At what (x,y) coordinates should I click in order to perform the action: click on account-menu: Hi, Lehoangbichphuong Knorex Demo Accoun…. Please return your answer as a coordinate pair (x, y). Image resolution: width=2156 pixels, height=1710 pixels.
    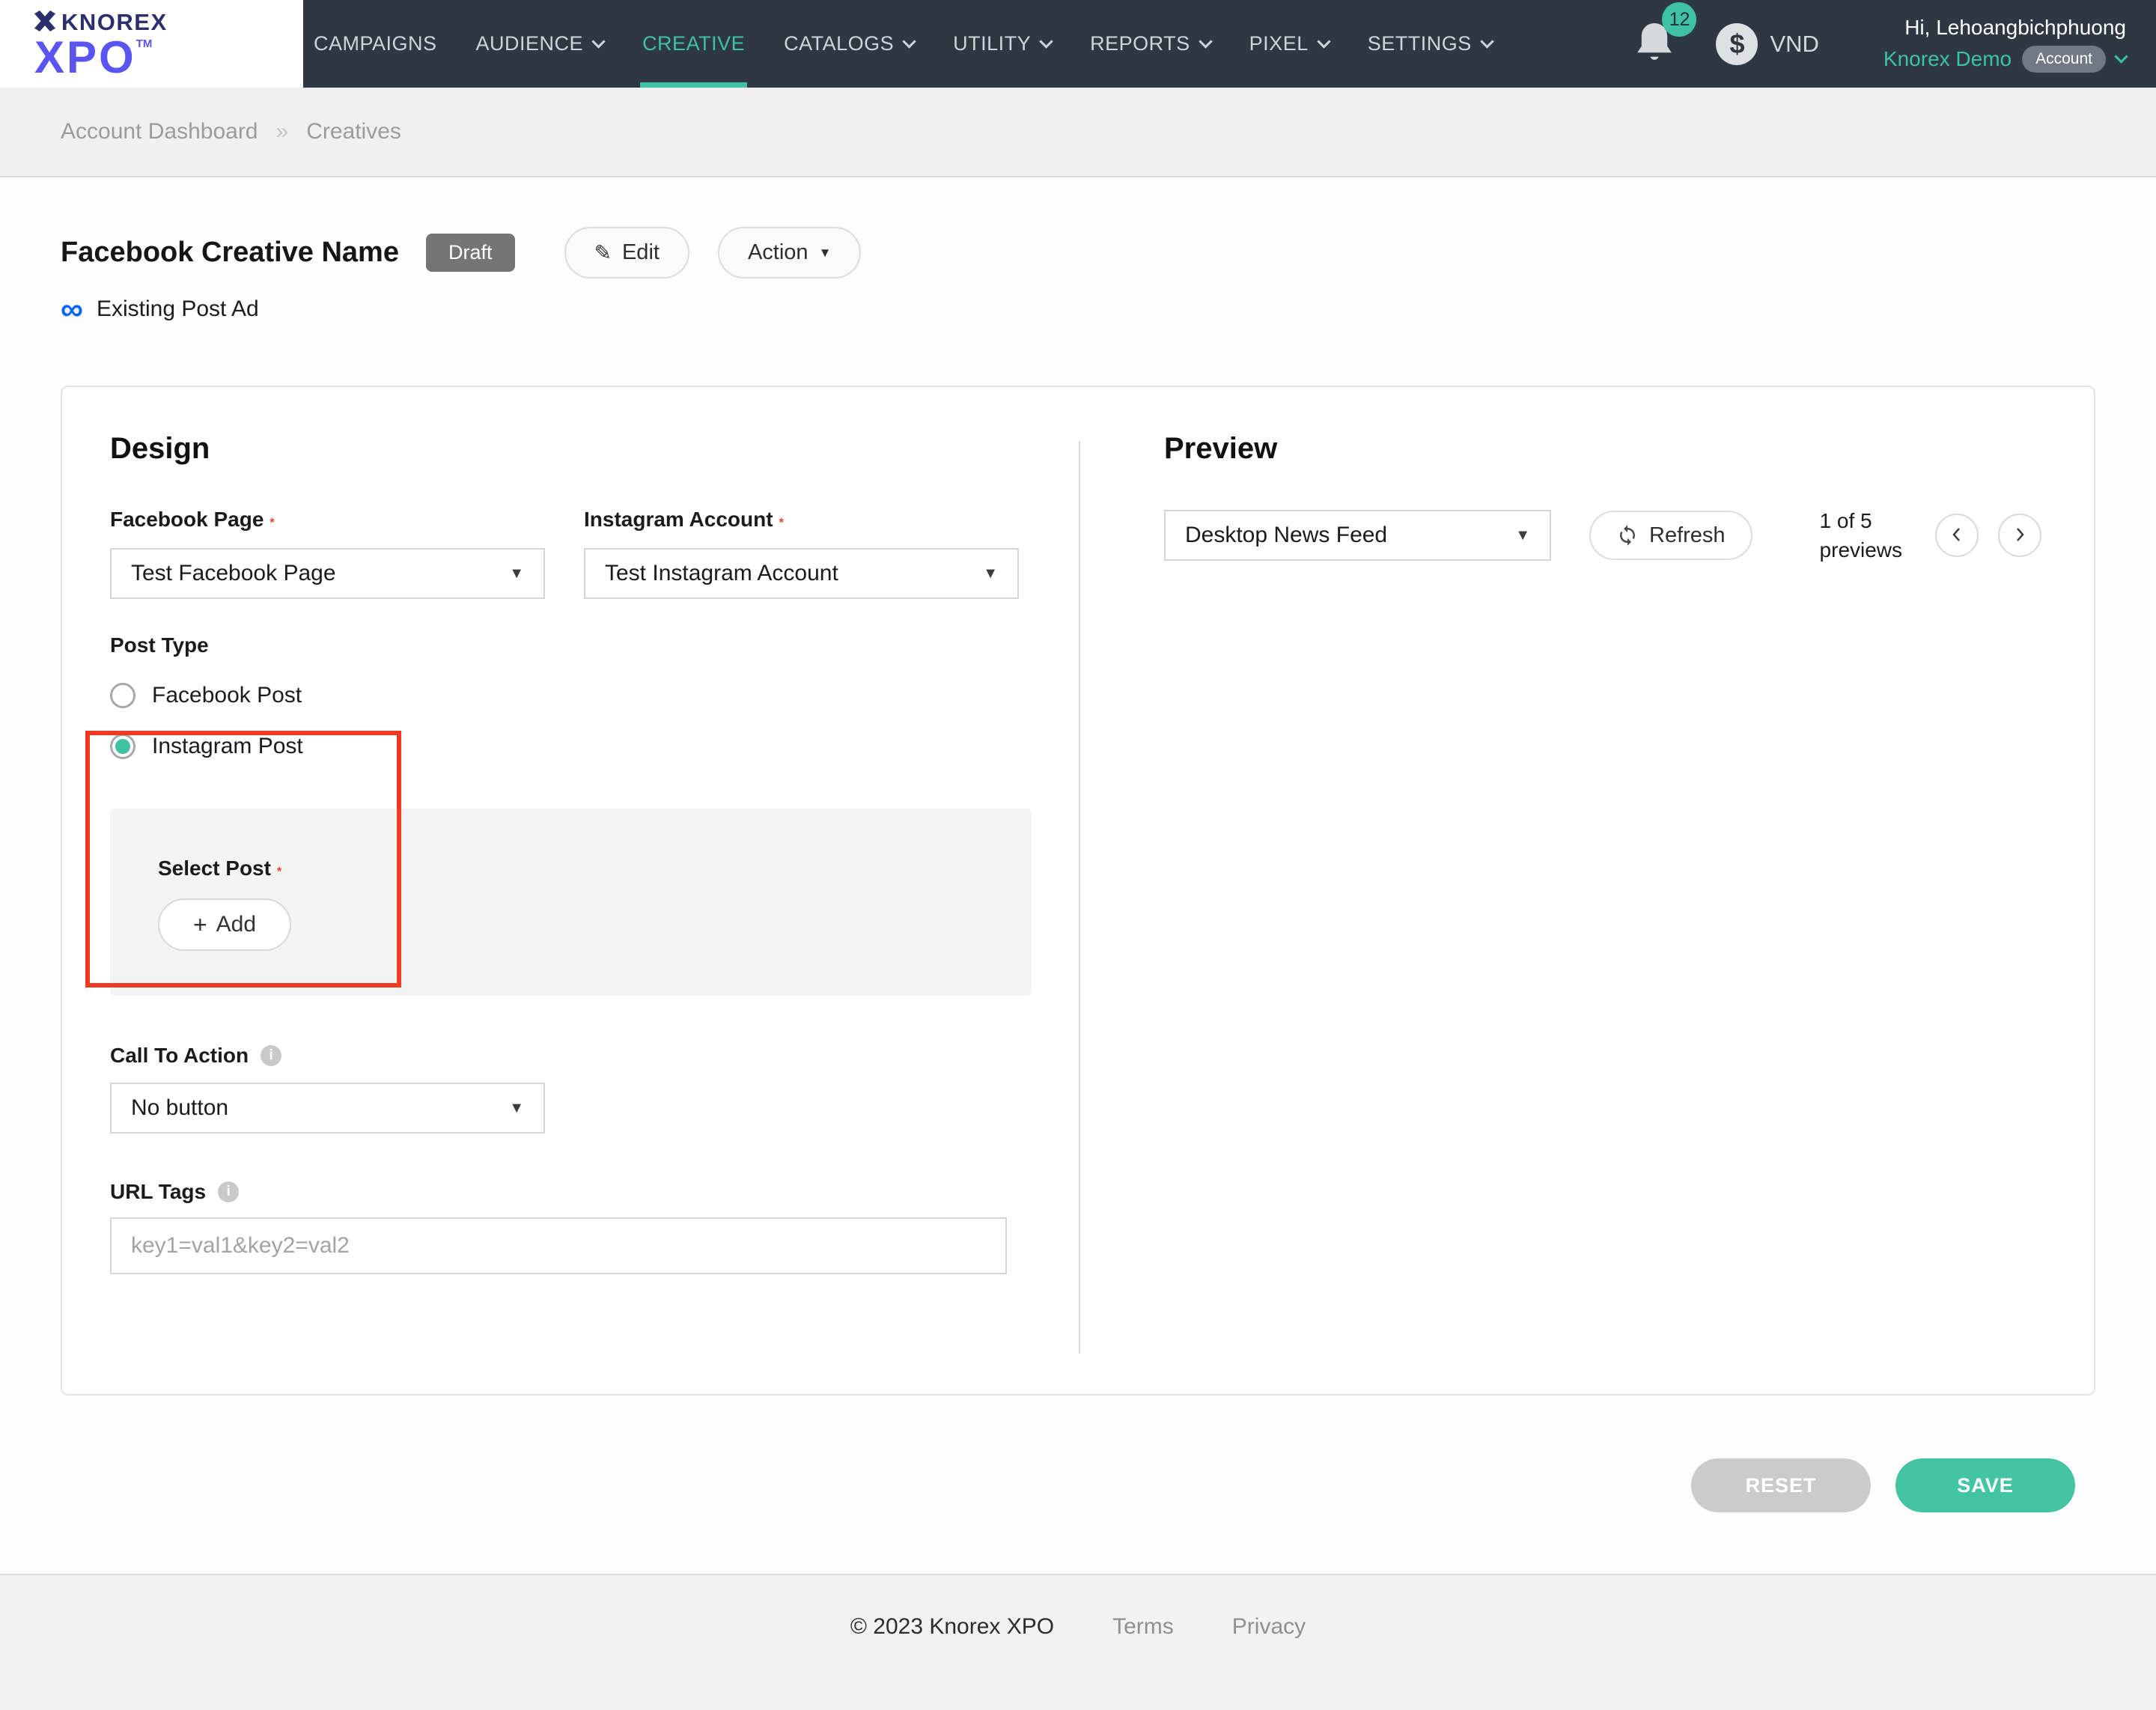
    Looking at the image, I should click on (2002, 44).